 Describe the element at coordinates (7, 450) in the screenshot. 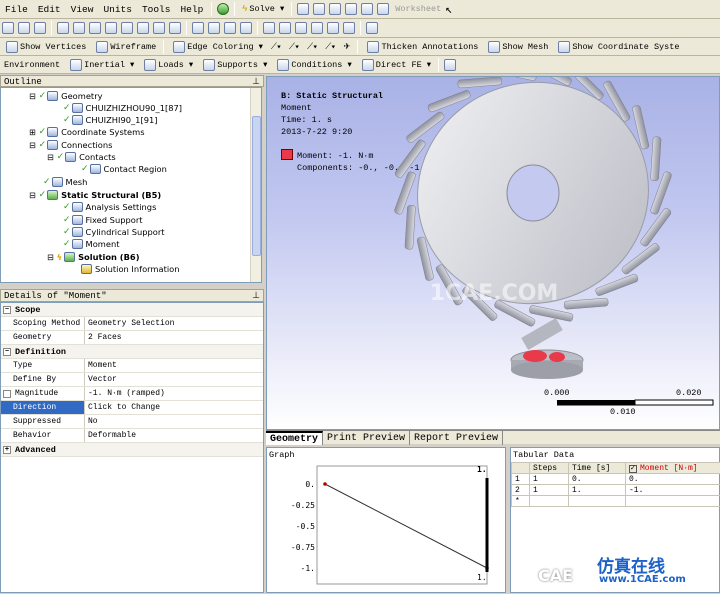

I see `expand-icon: +` at that location.